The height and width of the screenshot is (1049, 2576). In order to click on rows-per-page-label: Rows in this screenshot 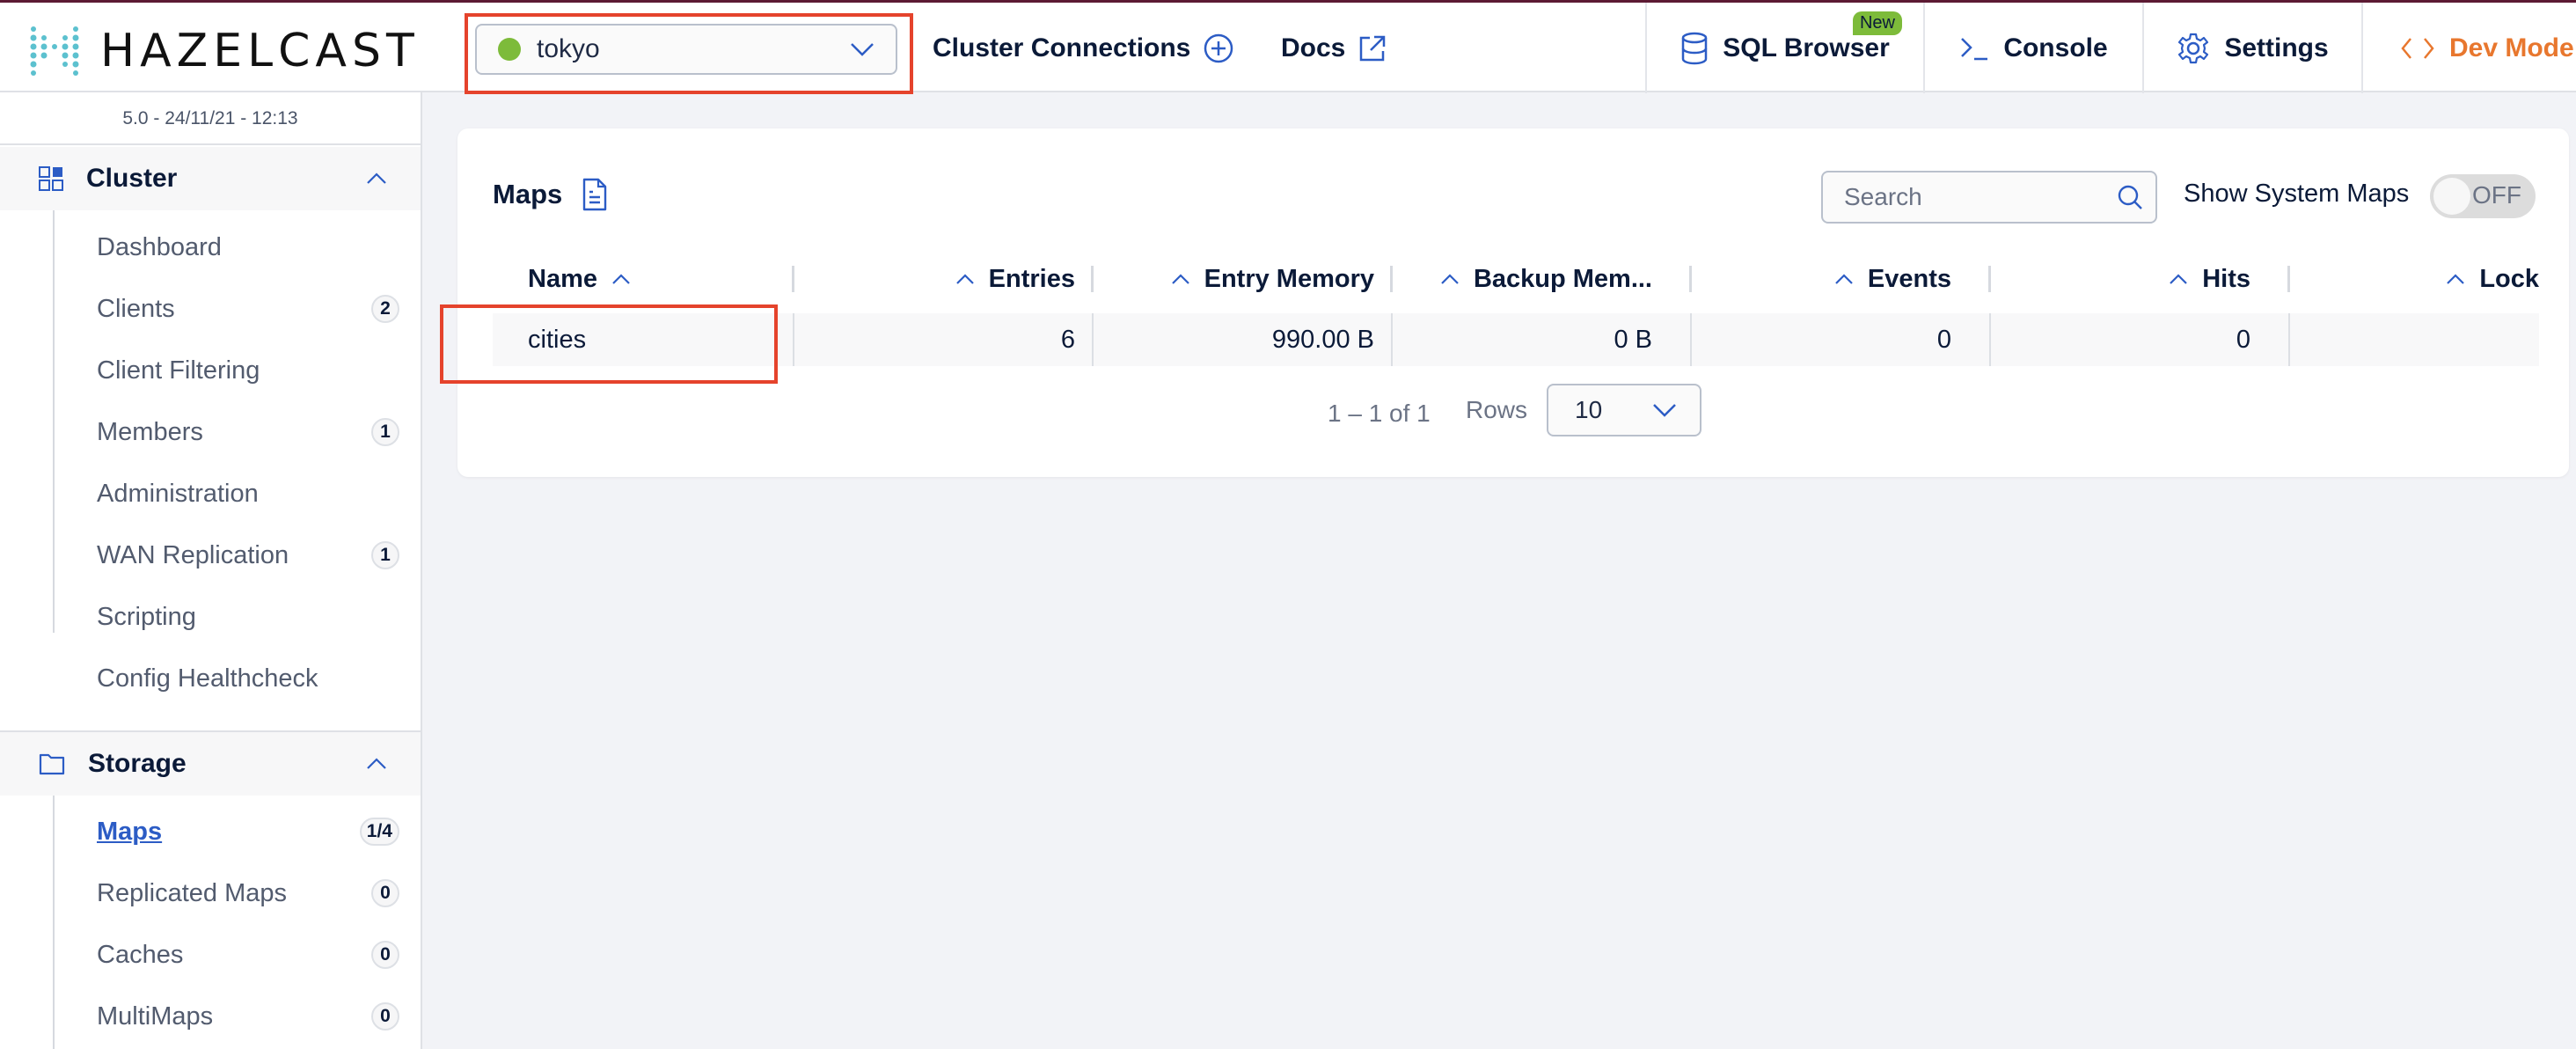, I will do `click(1497, 409)`.